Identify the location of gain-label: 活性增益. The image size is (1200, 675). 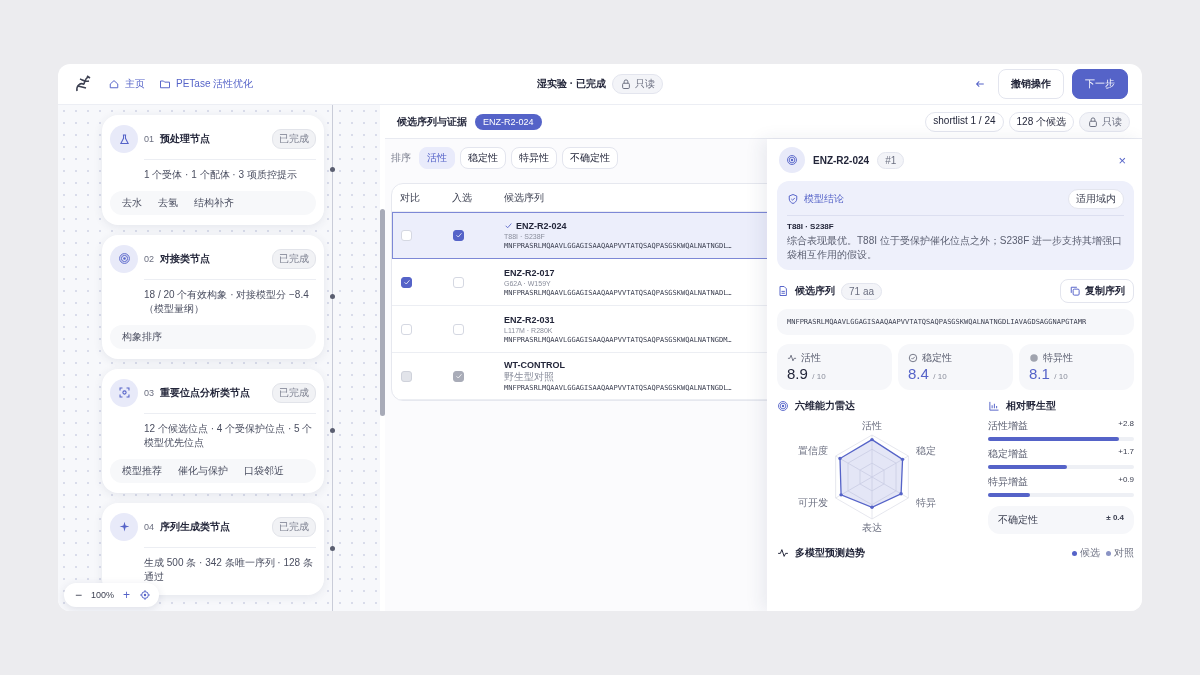
(1008, 426).